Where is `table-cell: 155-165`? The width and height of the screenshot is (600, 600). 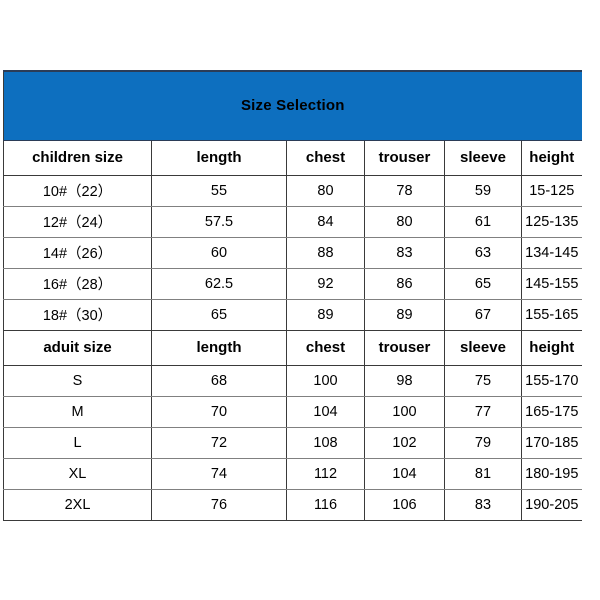
table-cell: 155-165 is located at coordinates (551, 315).